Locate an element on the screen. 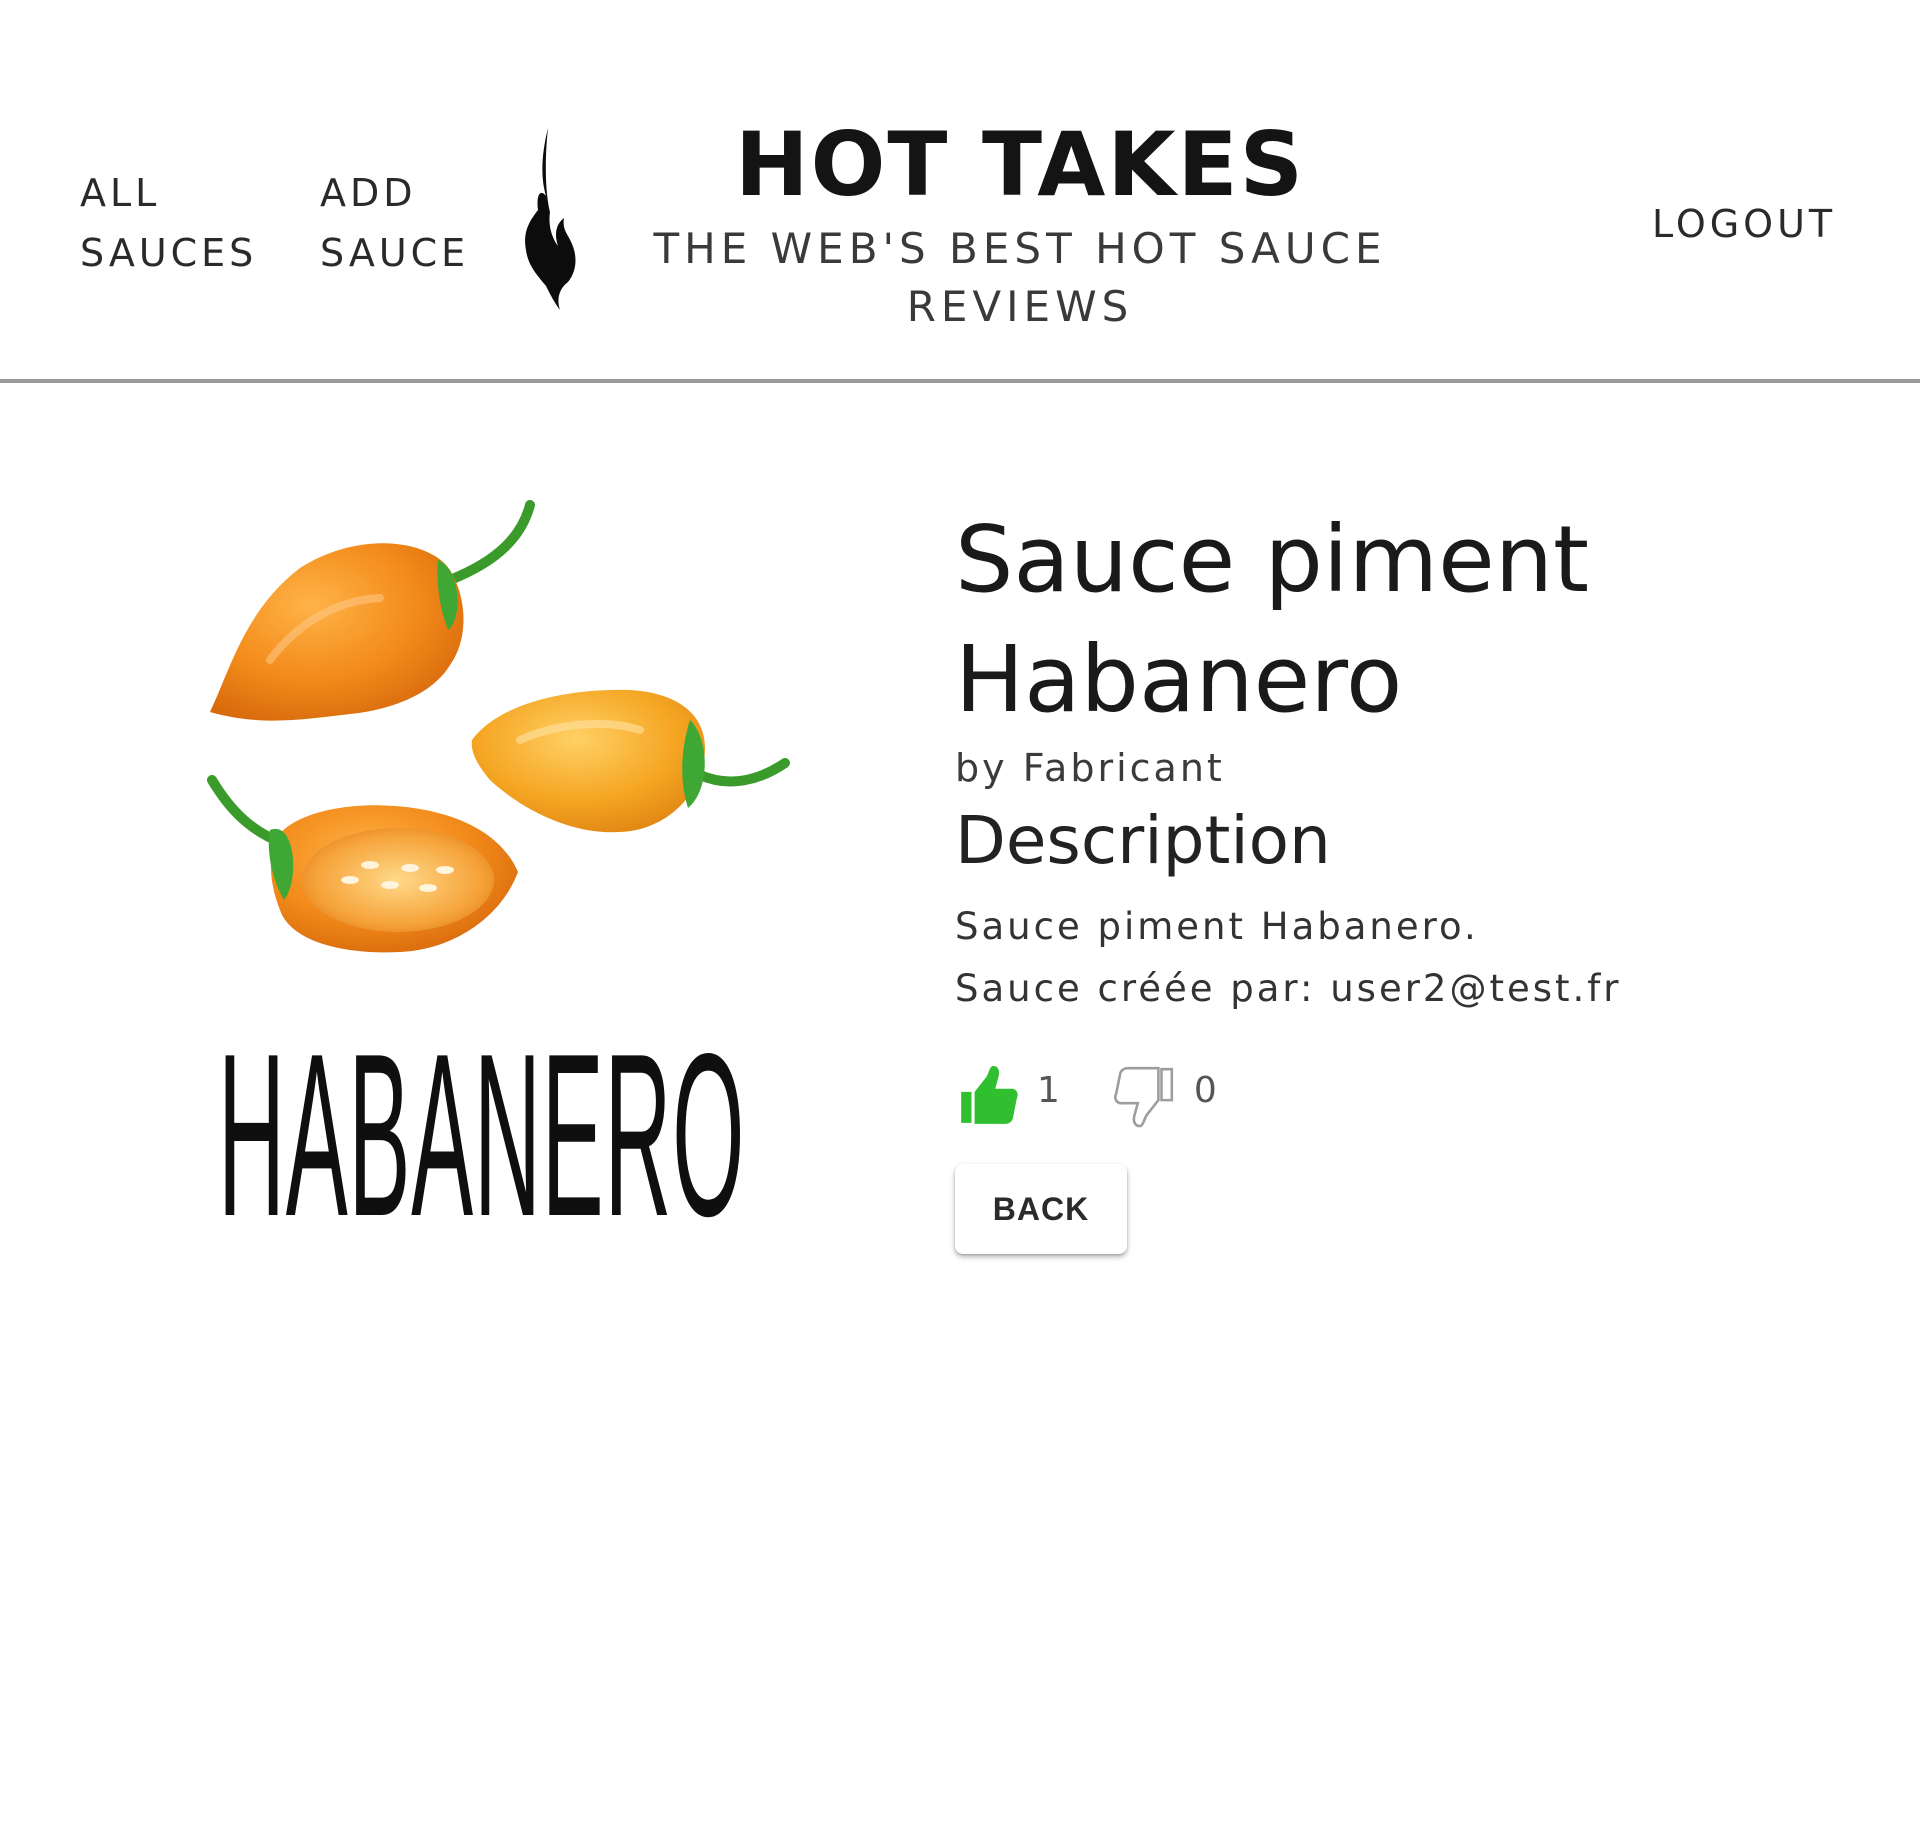 Image resolution: width=1920 pixels, height=1836 pixels. nav-all-sauces: ALL SAUCES is located at coordinates (175, 223).